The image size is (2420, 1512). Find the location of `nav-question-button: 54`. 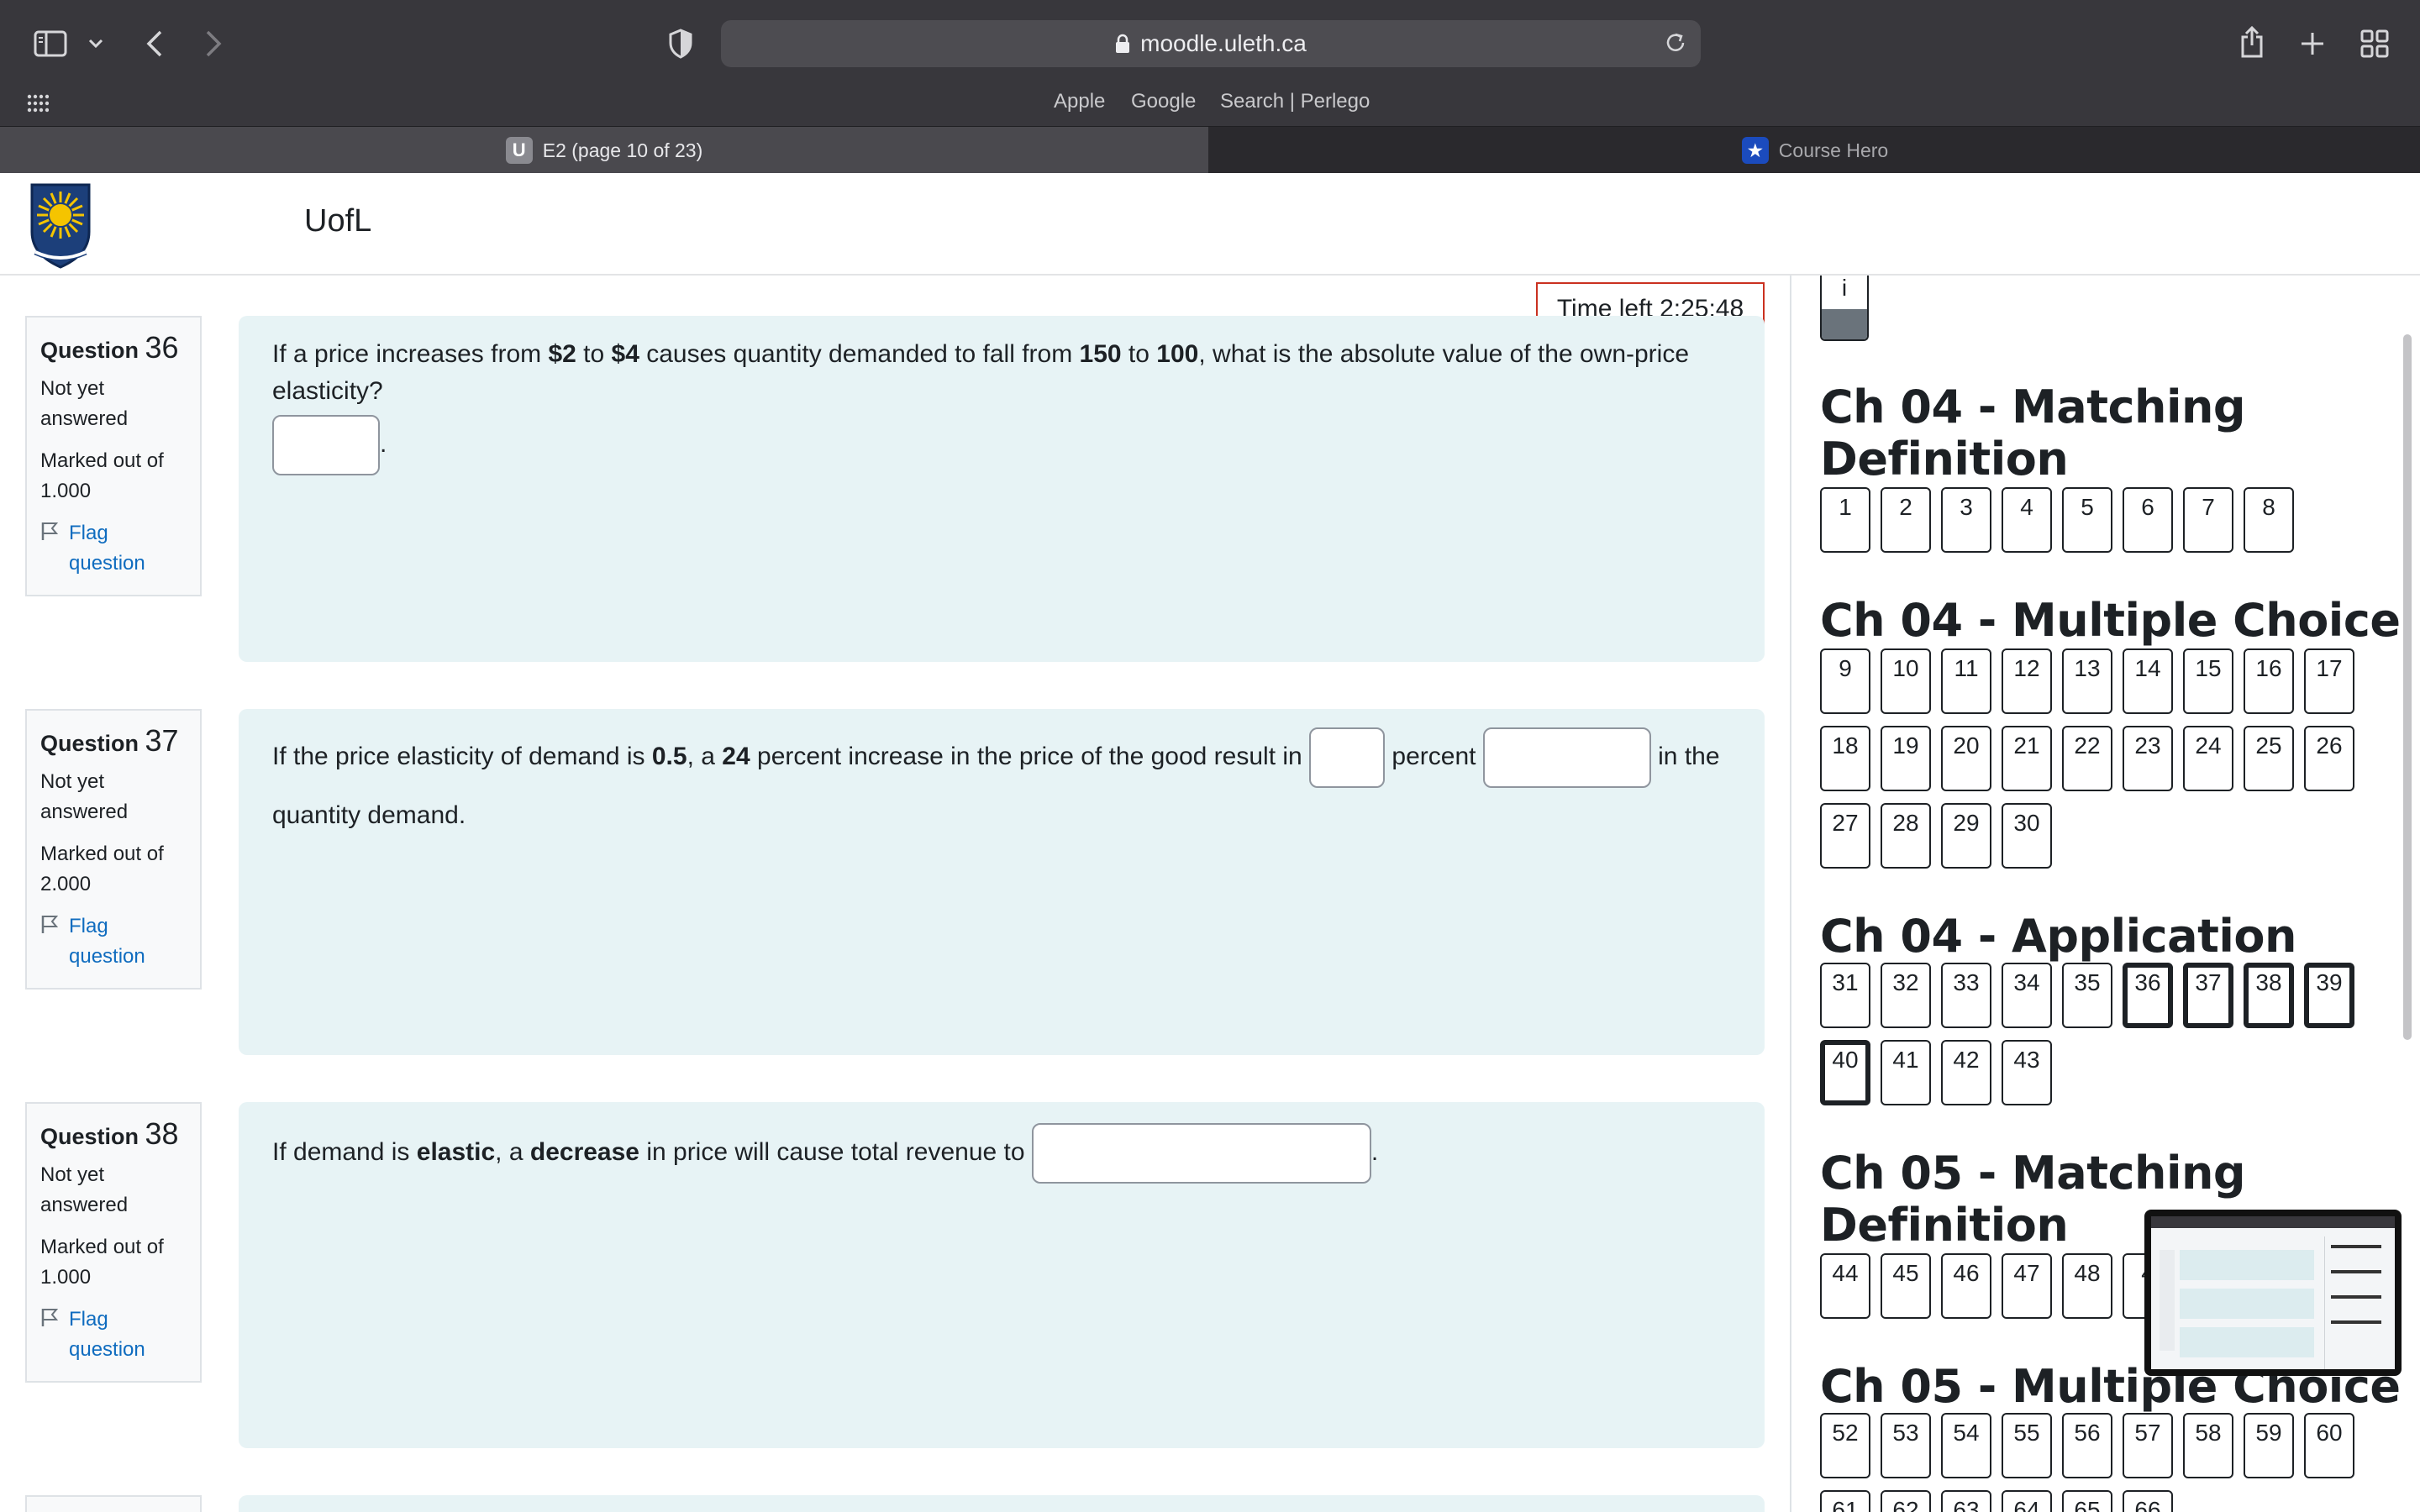

nav-question-button: 54 is located at coordinates (1966, 1445).